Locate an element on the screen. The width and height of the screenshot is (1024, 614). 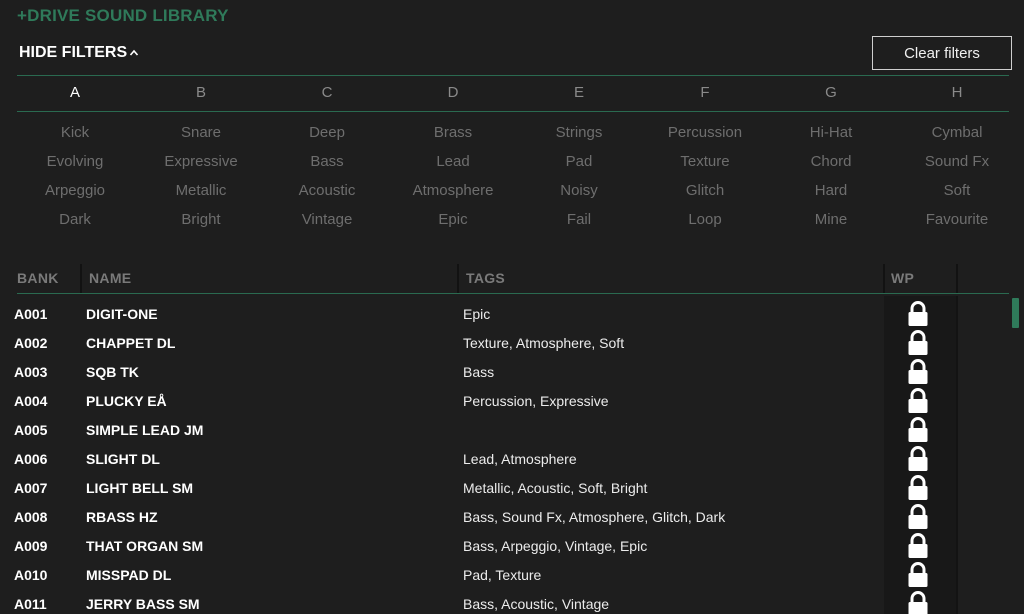
letter-filter-g: G is located at coordinates (831, 92).